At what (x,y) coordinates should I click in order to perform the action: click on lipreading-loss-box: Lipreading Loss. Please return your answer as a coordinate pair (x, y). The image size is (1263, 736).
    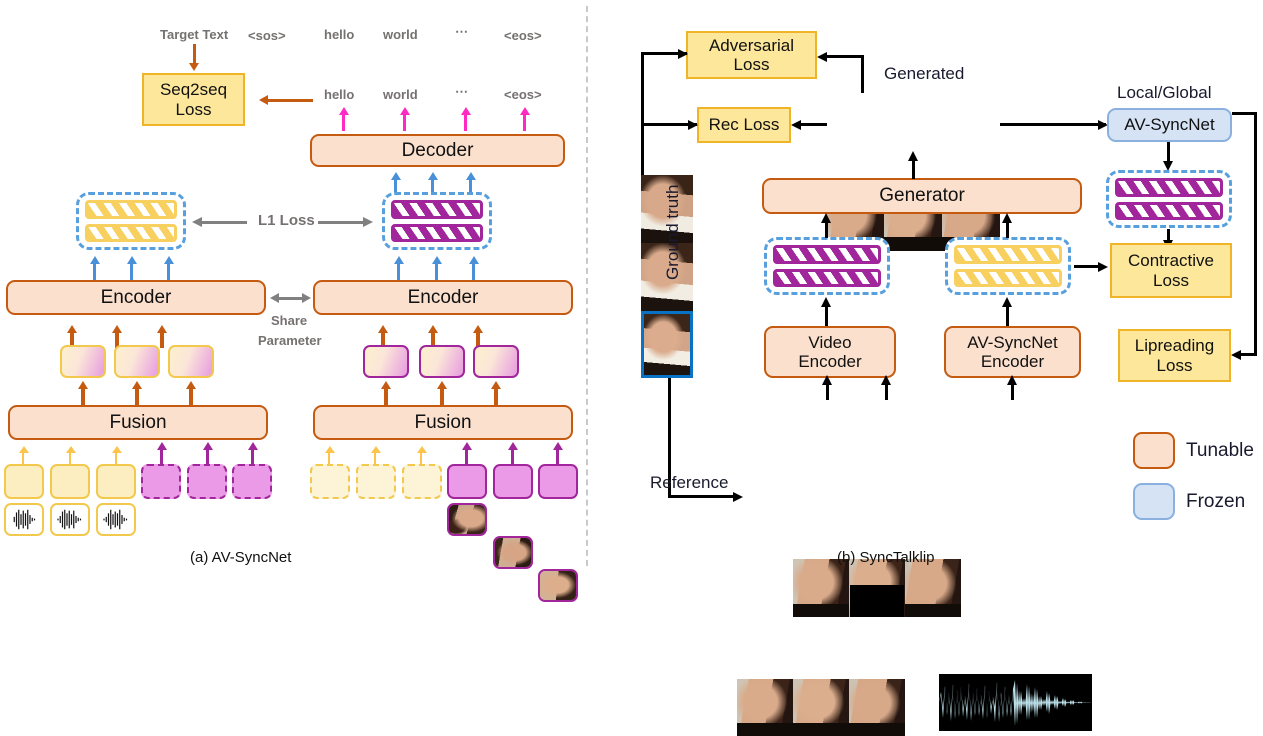
    Looking at the image, I should click on (1174, 355).